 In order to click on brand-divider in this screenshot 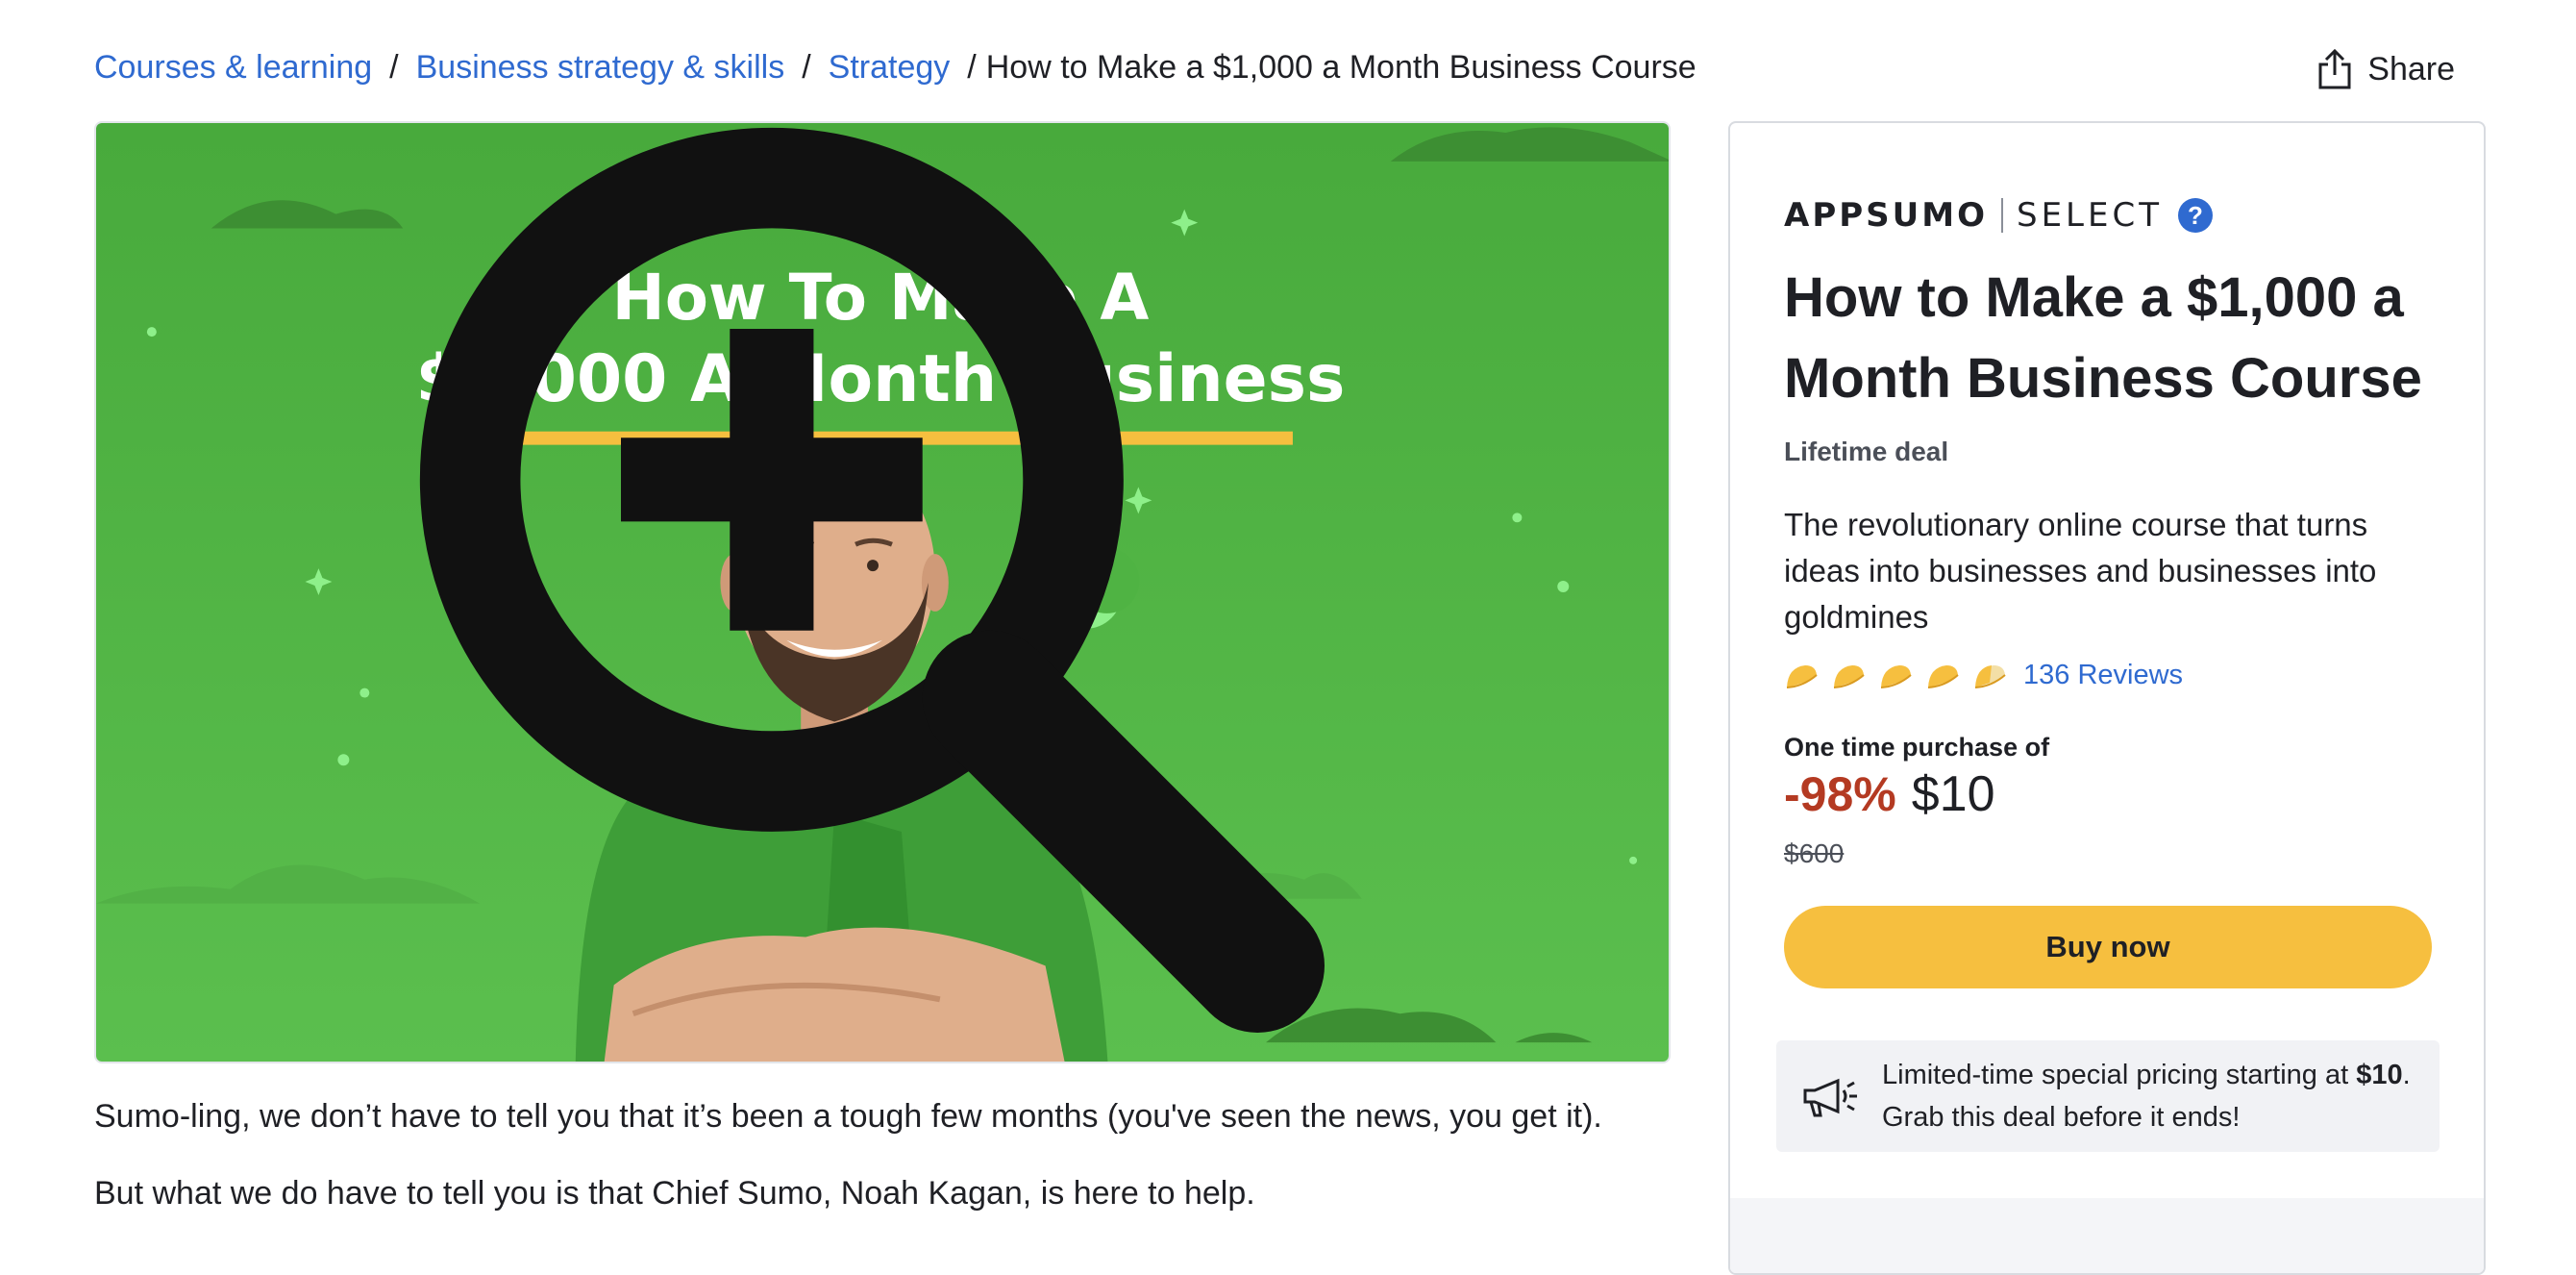, I will do `click(2001, 215)`.